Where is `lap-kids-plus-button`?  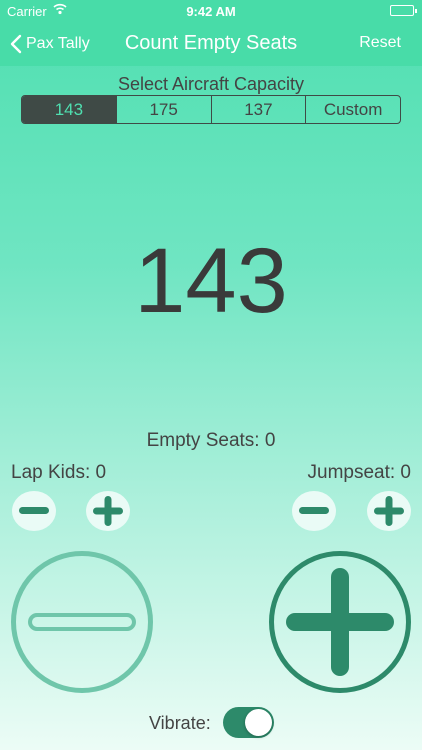
lap-kids-plus-button is located at coordinates (108, 511).